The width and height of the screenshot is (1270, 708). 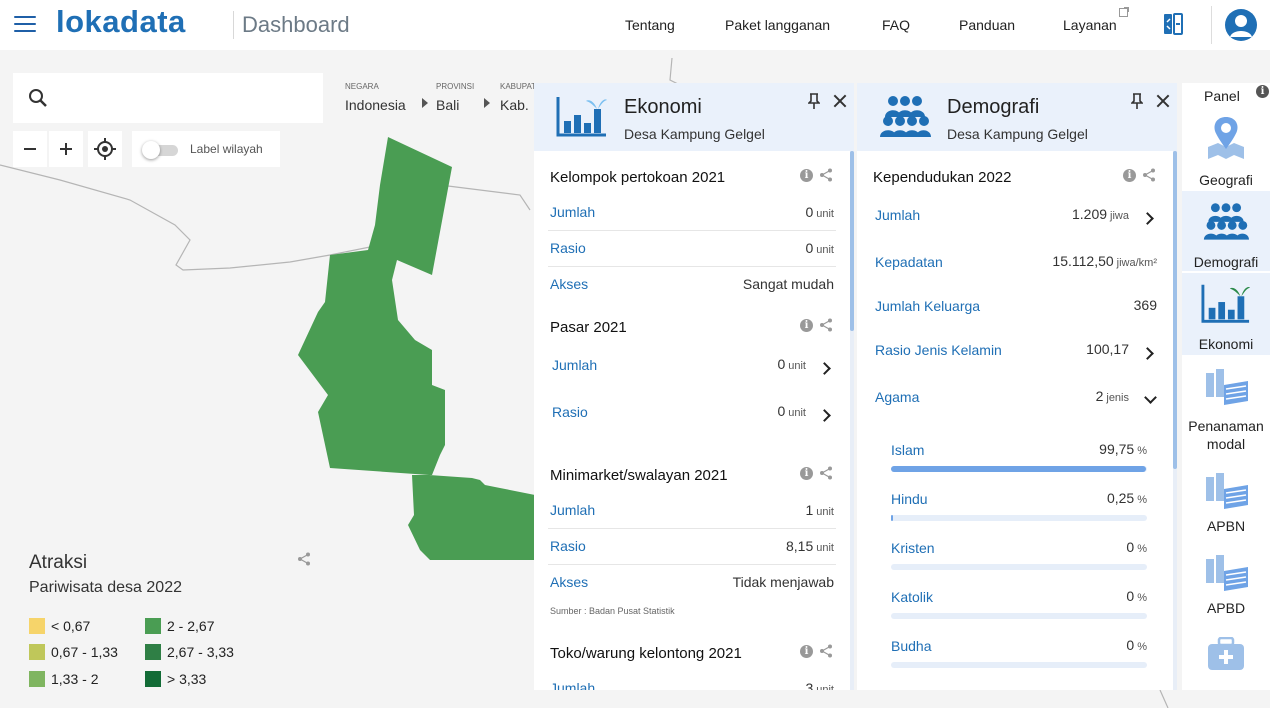 What do you see at coordinates (913, 548) in the screenshot?
I see `agama-label: Kristen` at bounding box center [913, 548].